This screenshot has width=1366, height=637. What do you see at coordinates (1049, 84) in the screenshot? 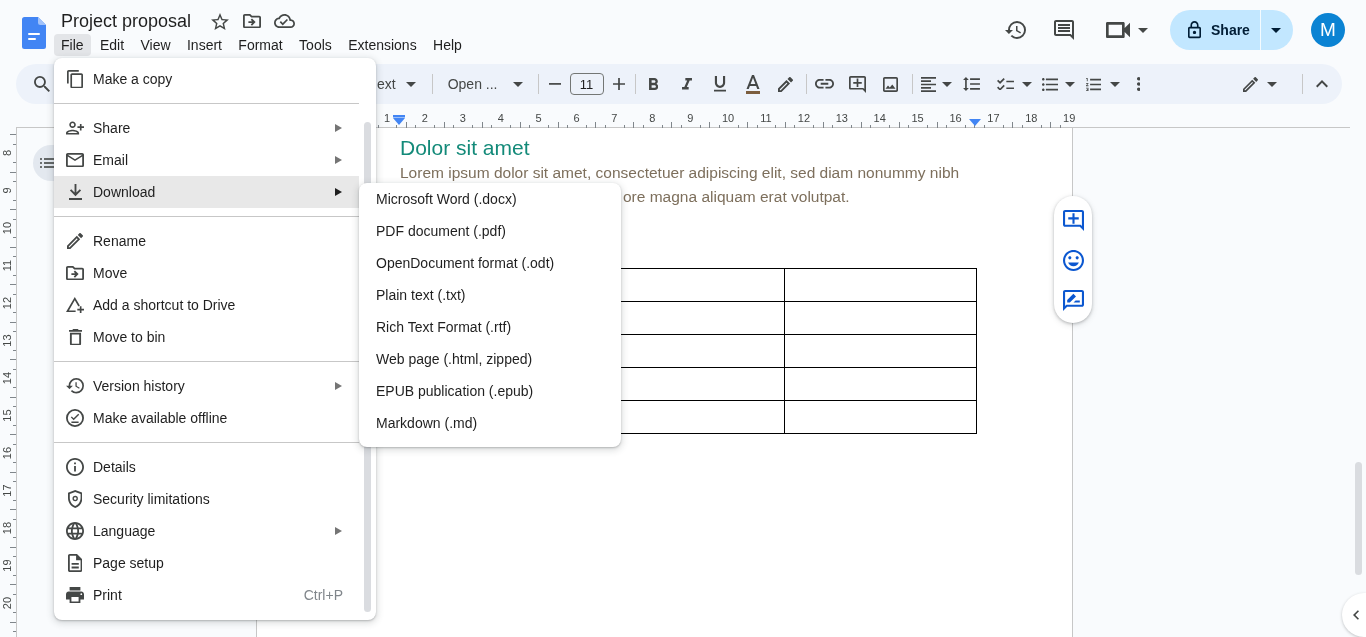
I see `bulleted-list-icon` at bounding box center [1049, 84].